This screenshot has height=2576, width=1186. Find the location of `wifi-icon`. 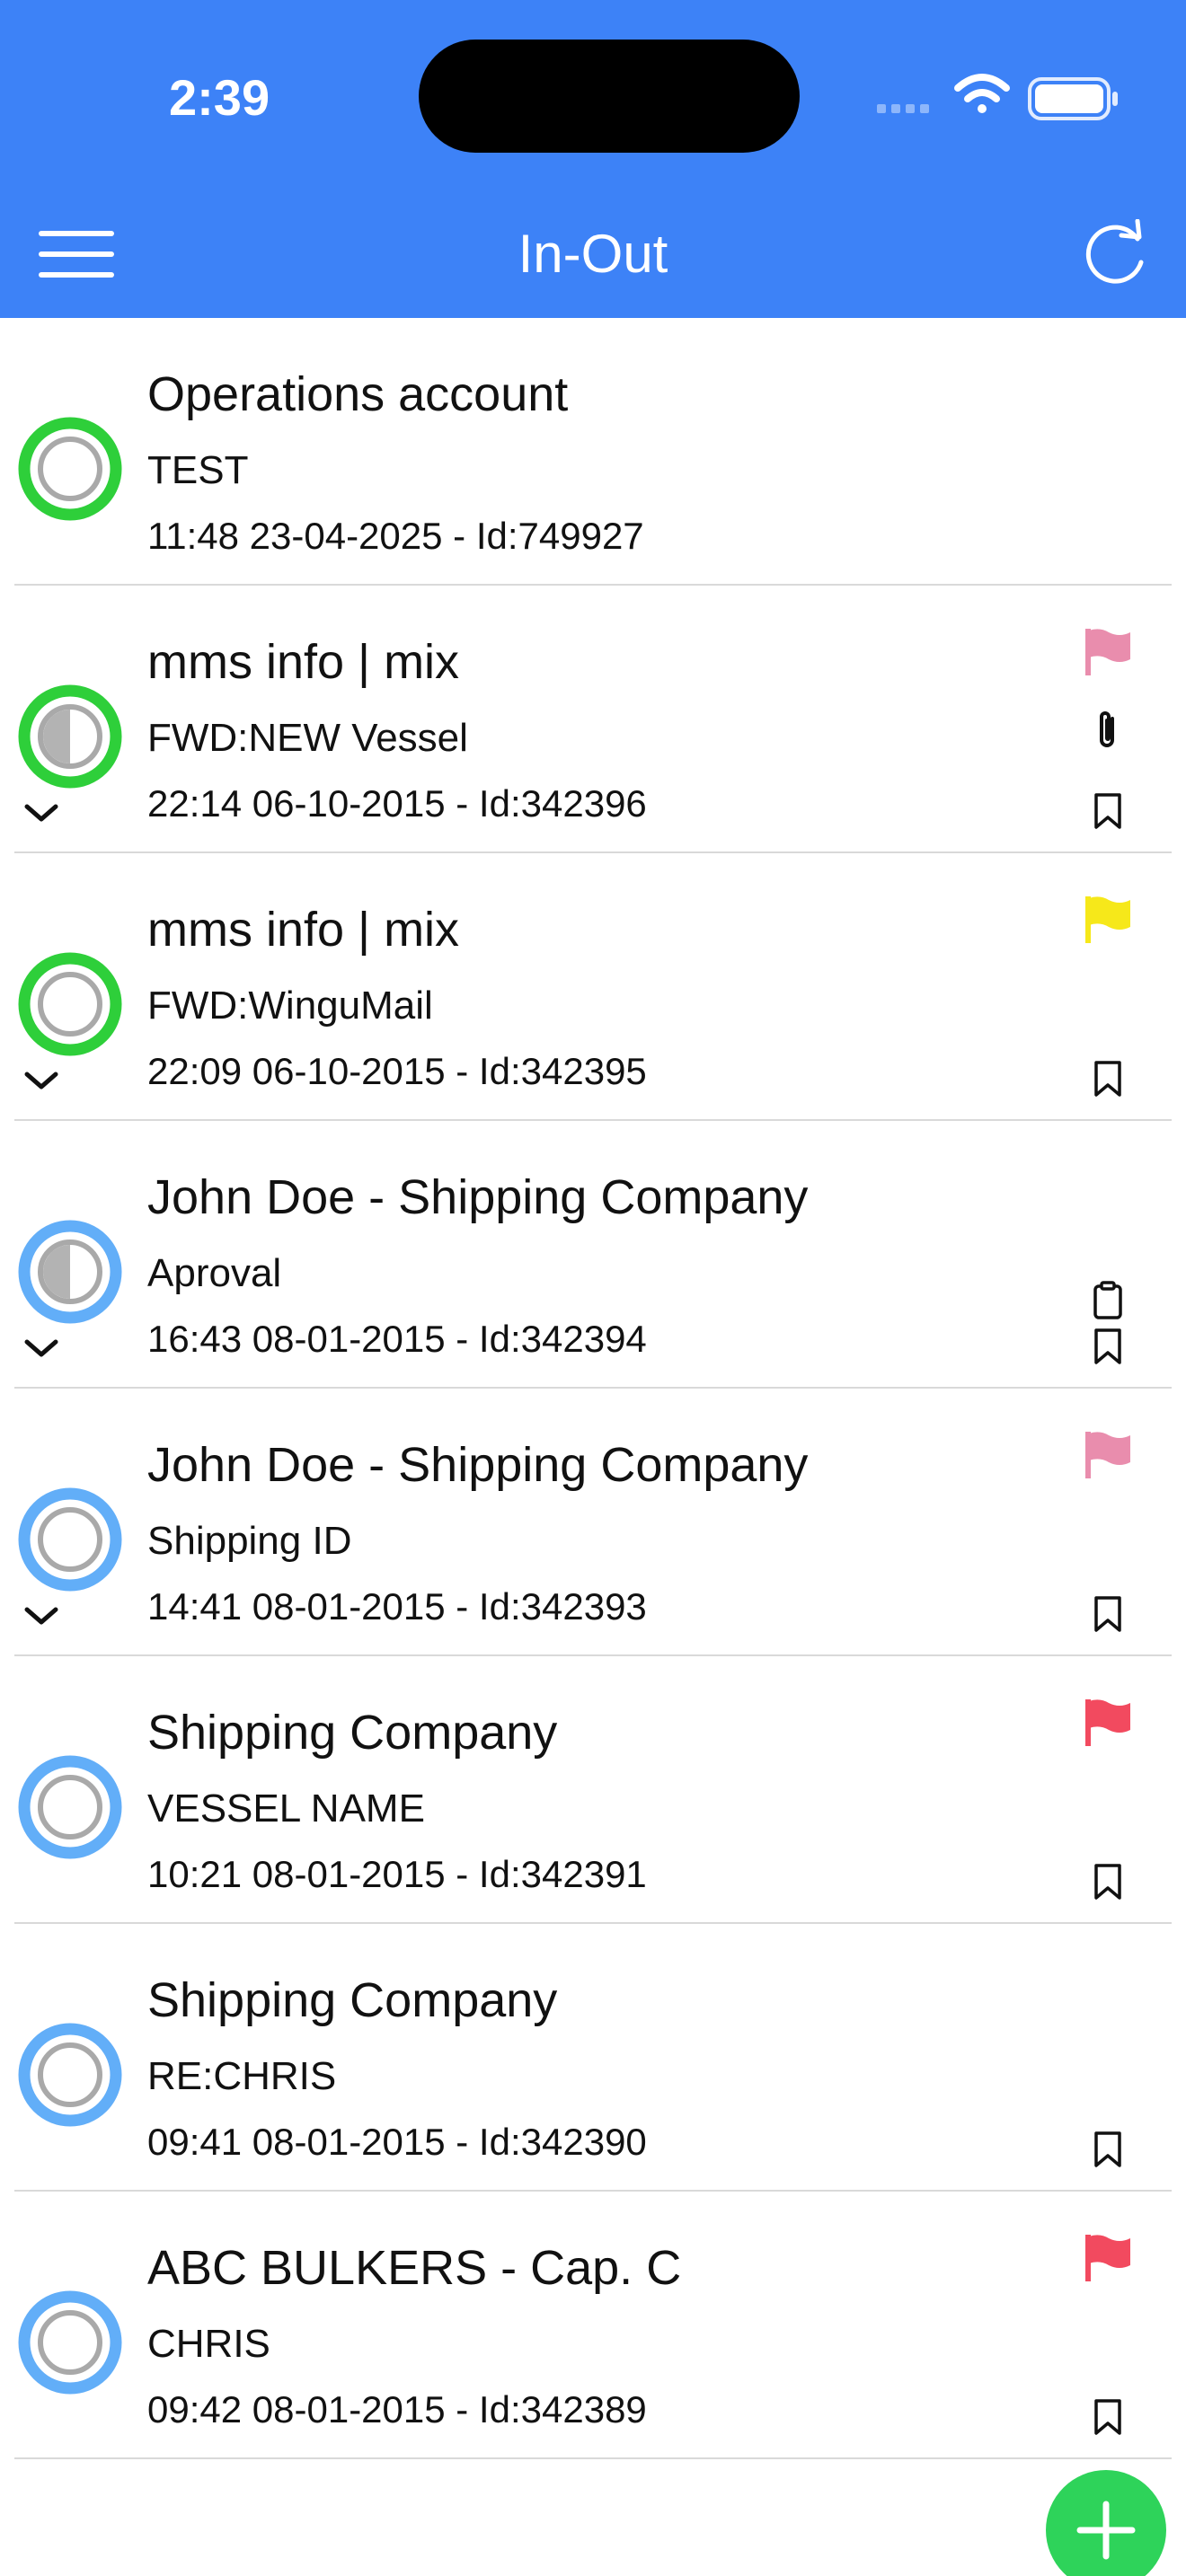

wifi-icon is located at coordinates (982, 93).